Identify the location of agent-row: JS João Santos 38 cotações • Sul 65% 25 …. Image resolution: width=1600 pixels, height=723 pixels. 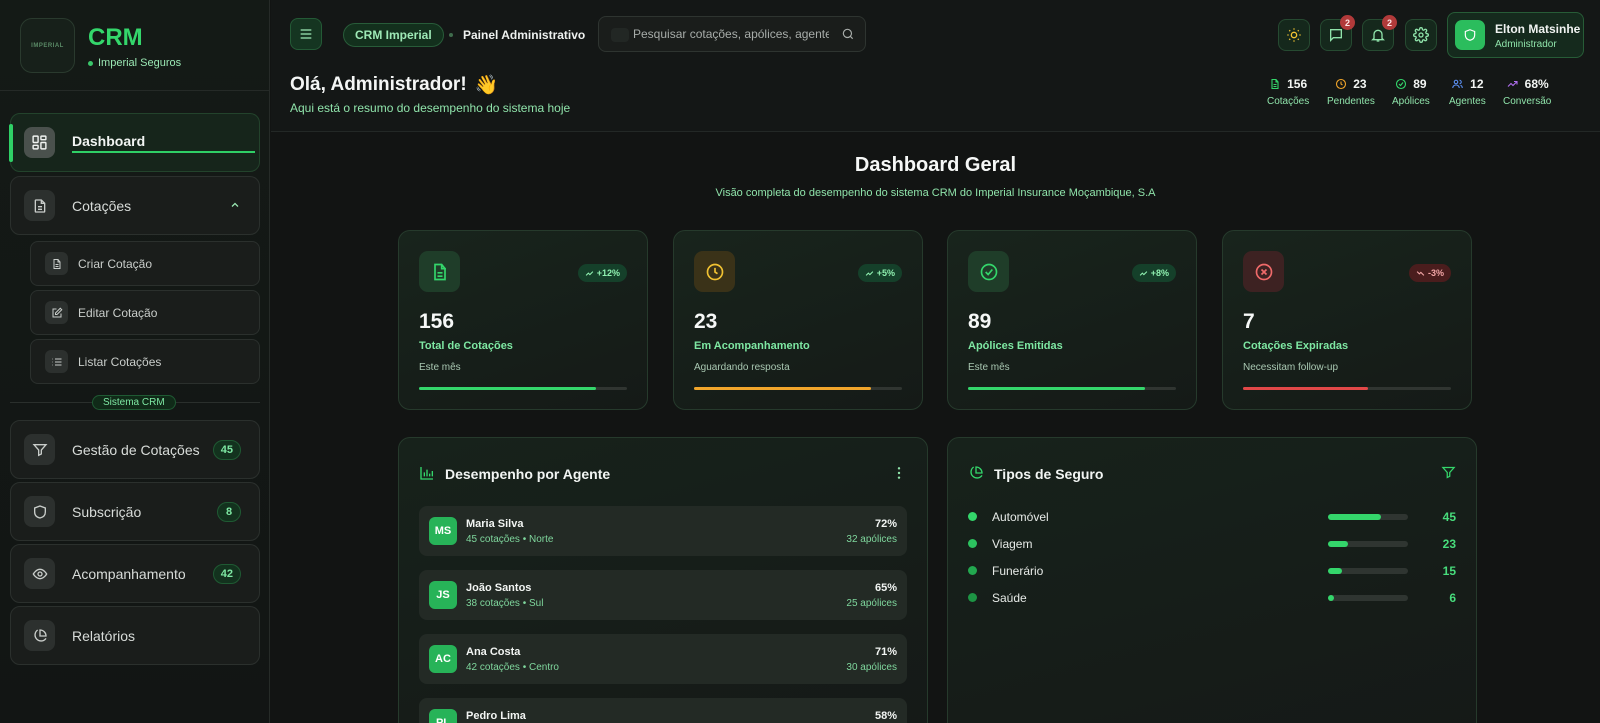
(663, 595).